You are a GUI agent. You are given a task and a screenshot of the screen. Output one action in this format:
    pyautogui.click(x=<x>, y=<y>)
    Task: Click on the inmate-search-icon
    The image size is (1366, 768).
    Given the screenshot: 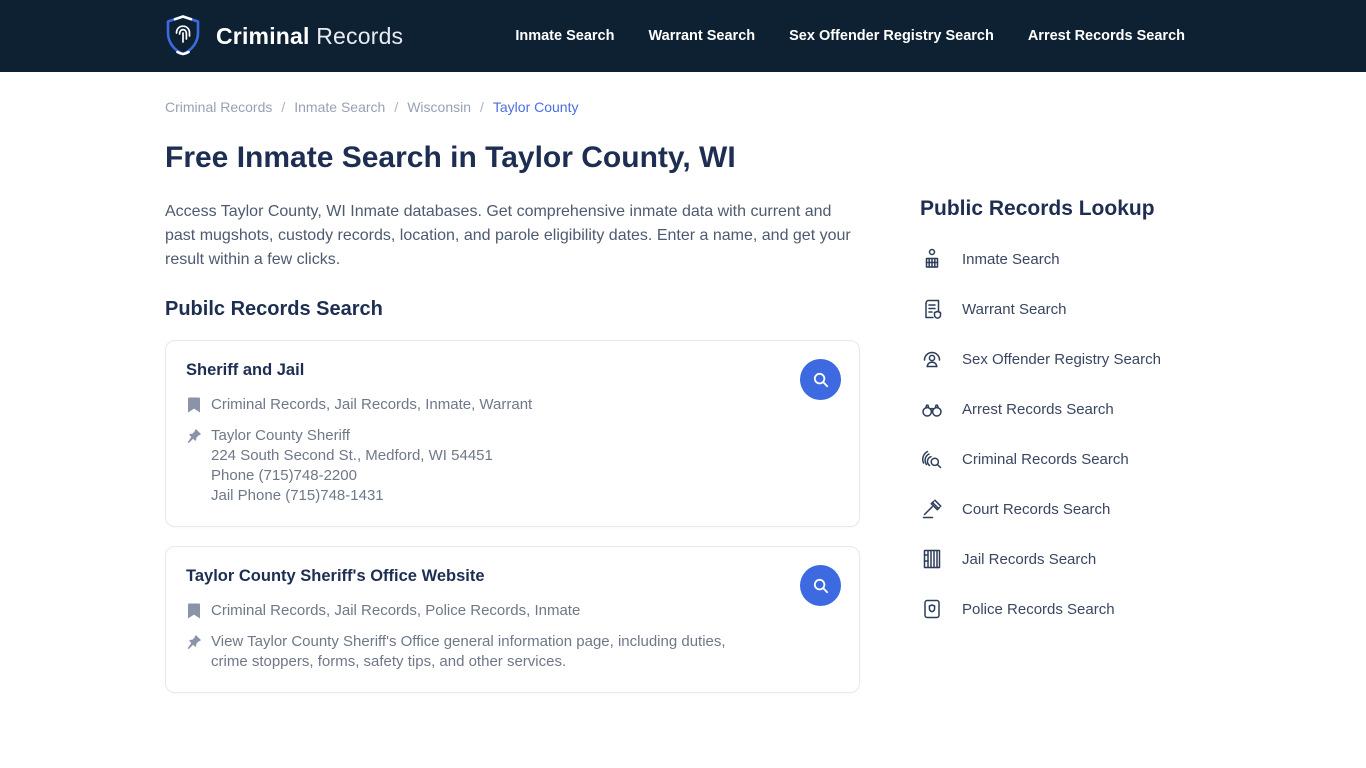 What is the action you would take?
    pyautogui.click(x=932, y=259)
    